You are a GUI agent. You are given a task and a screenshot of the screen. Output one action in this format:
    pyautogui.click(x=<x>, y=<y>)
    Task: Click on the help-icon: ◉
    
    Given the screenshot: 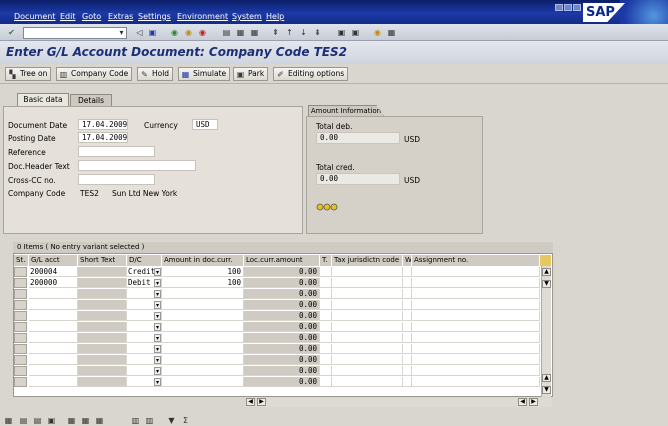 What is the action you would take?
    pyautogui.click(x=377, y=32)
    